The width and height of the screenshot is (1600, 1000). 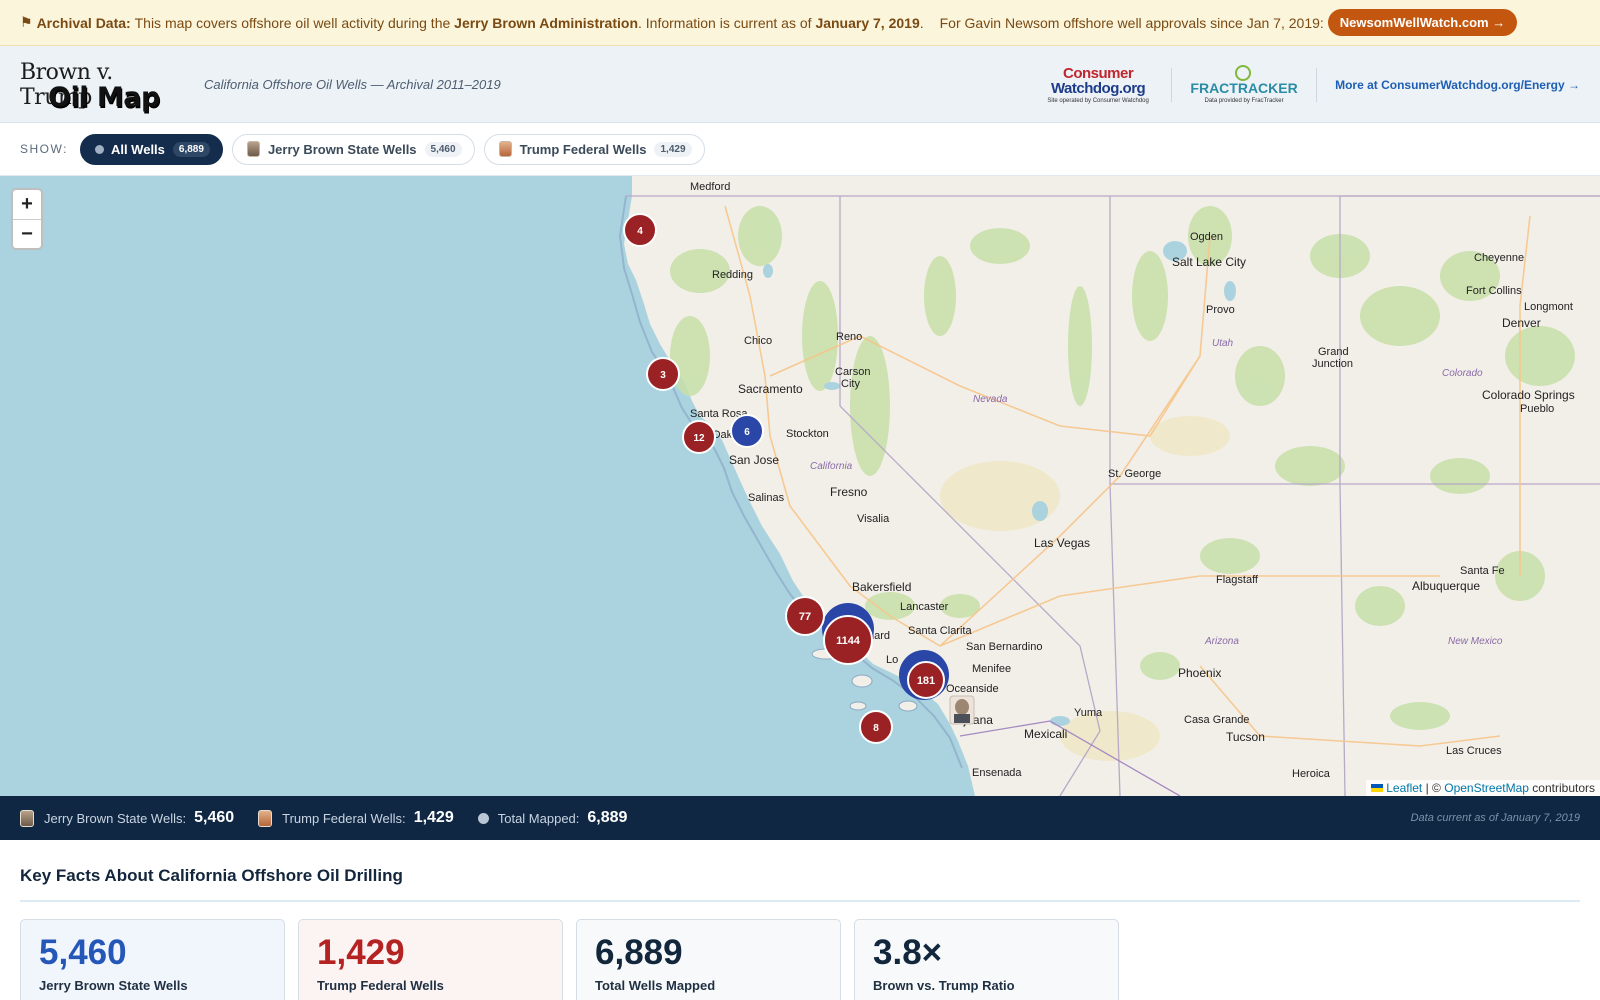 I want to click on place-label: Ogden, so click(x=1206, y=237).